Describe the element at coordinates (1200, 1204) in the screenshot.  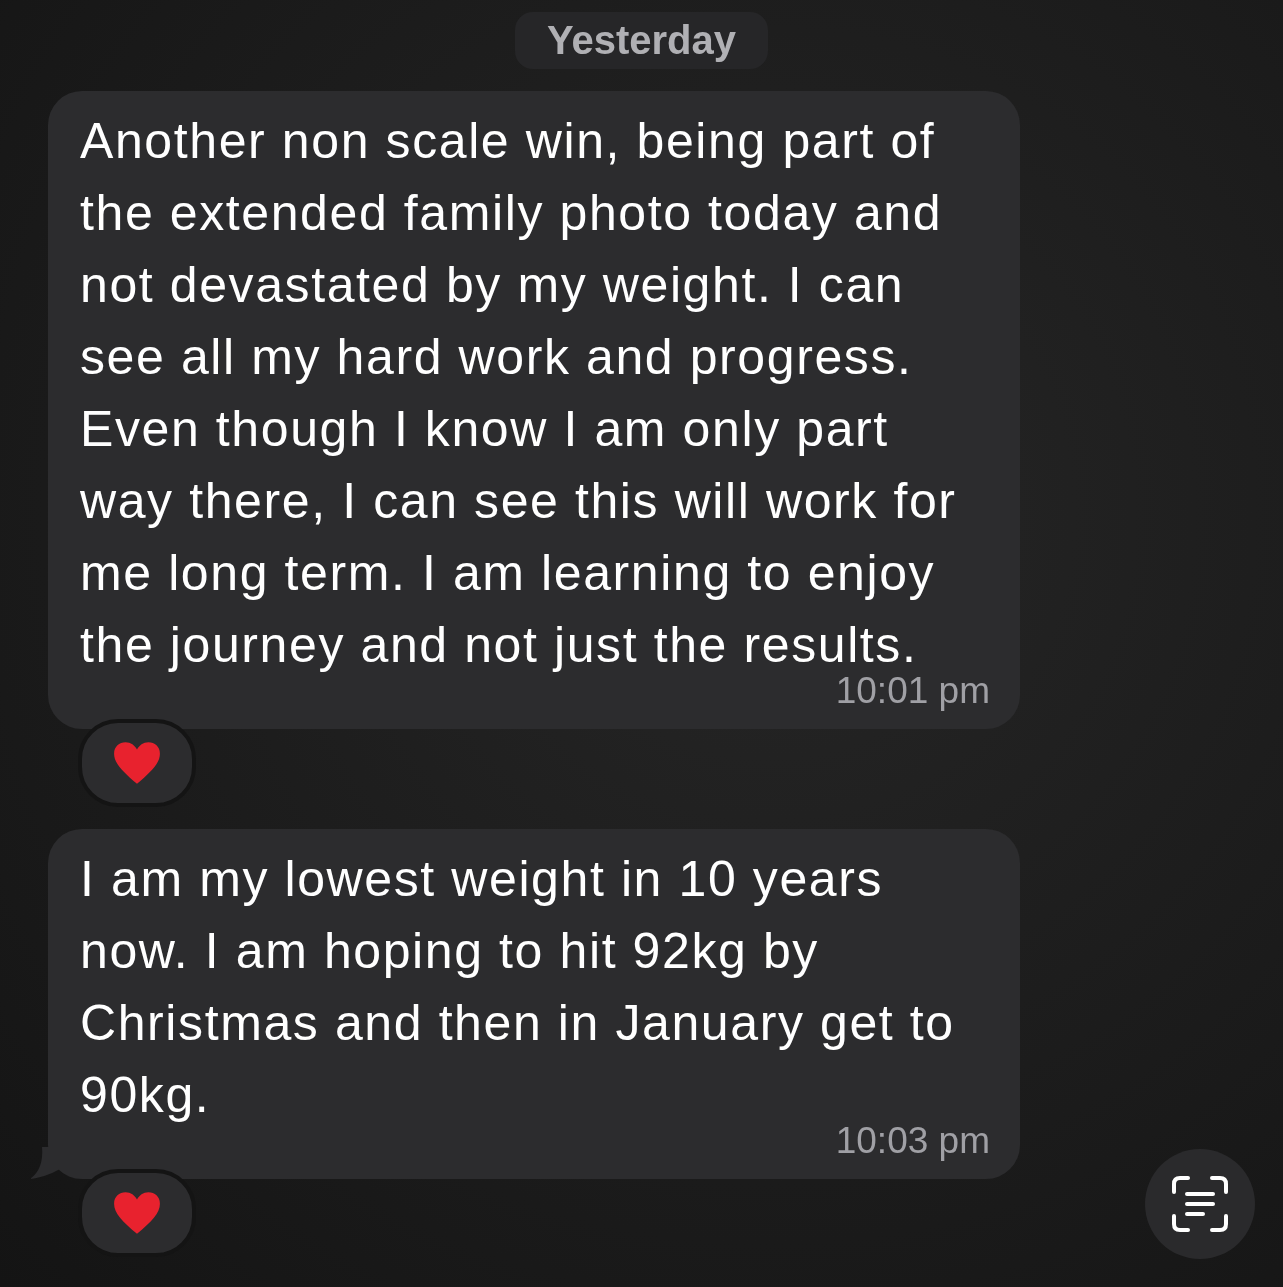
I see `text-scan-icon` at that location.